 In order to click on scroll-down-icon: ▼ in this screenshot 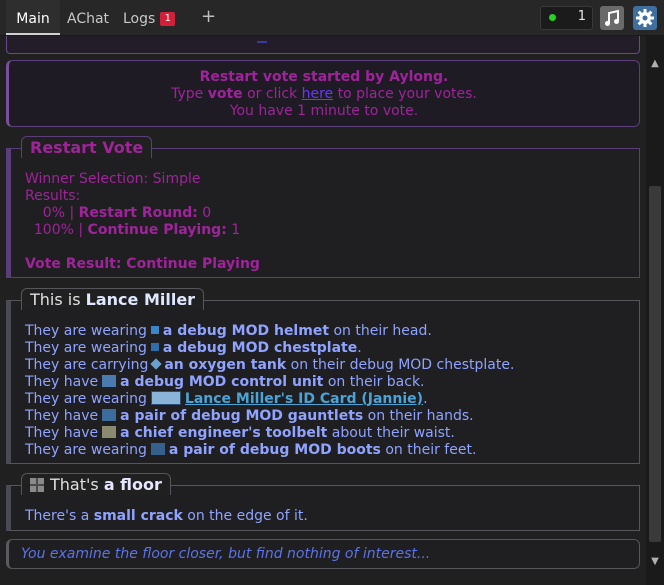, I will do `click(655, 562)`.